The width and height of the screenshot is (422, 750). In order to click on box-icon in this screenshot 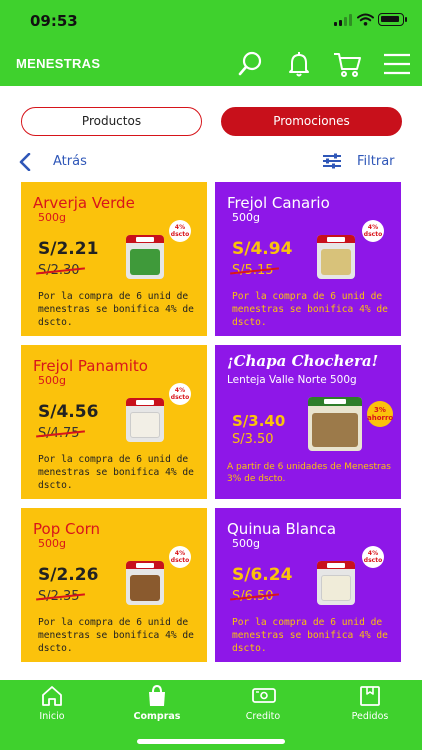, I will do `click(370, 696)`.